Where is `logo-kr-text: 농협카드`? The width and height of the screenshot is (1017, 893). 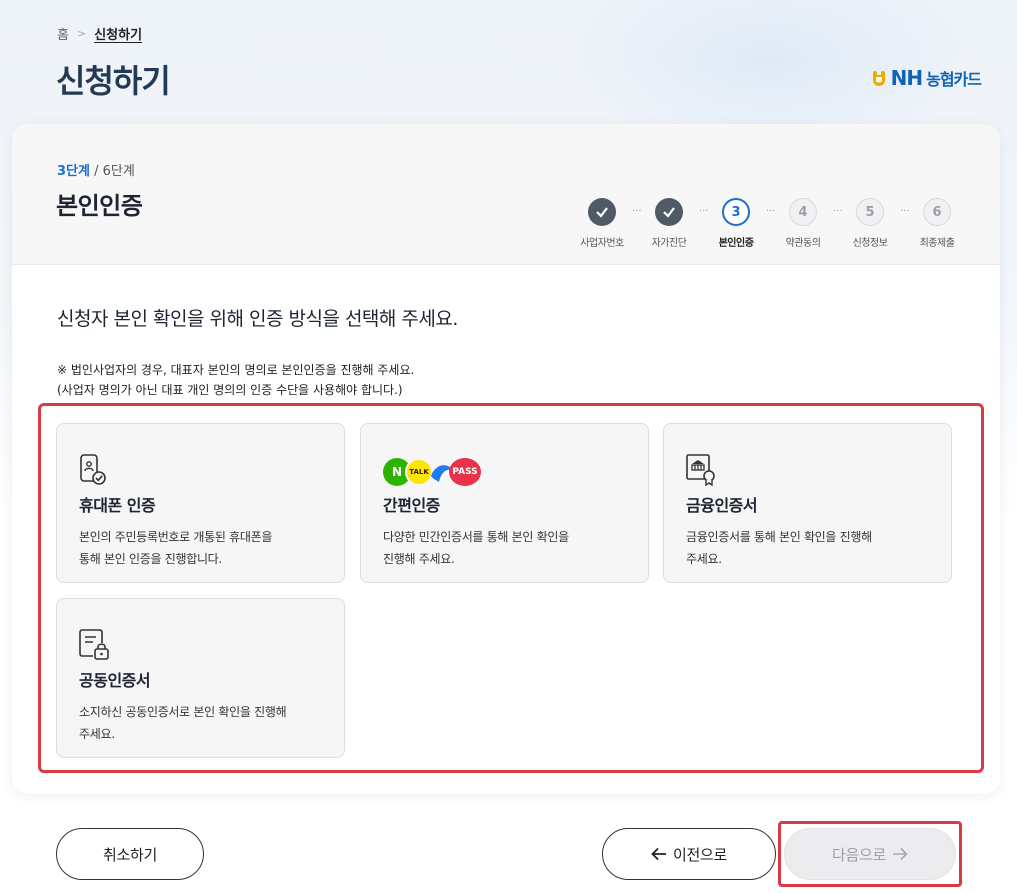 logo-kr-text: 농협카드 is located at coordinates (954, 79).